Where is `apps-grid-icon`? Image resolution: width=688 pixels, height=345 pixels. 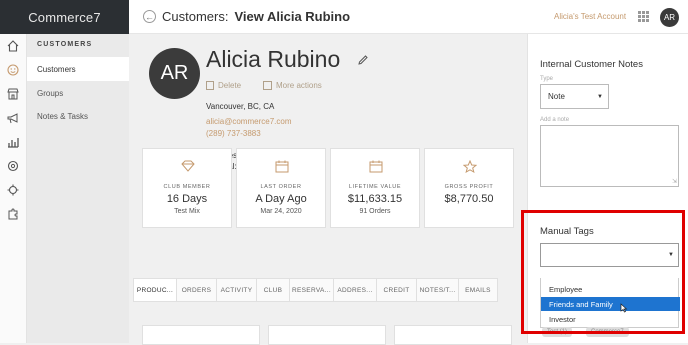
apps-grid-icon is located at coordinates (643, 16).